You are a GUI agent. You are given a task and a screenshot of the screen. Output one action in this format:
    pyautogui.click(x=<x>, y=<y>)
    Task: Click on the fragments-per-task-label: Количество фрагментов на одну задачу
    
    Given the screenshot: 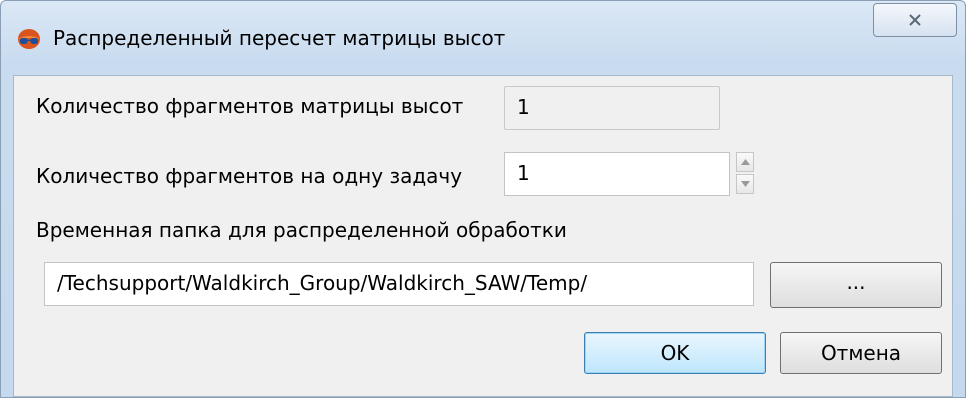 What is the action you would take?
    pyautogui.click(x=249, y=176)
    